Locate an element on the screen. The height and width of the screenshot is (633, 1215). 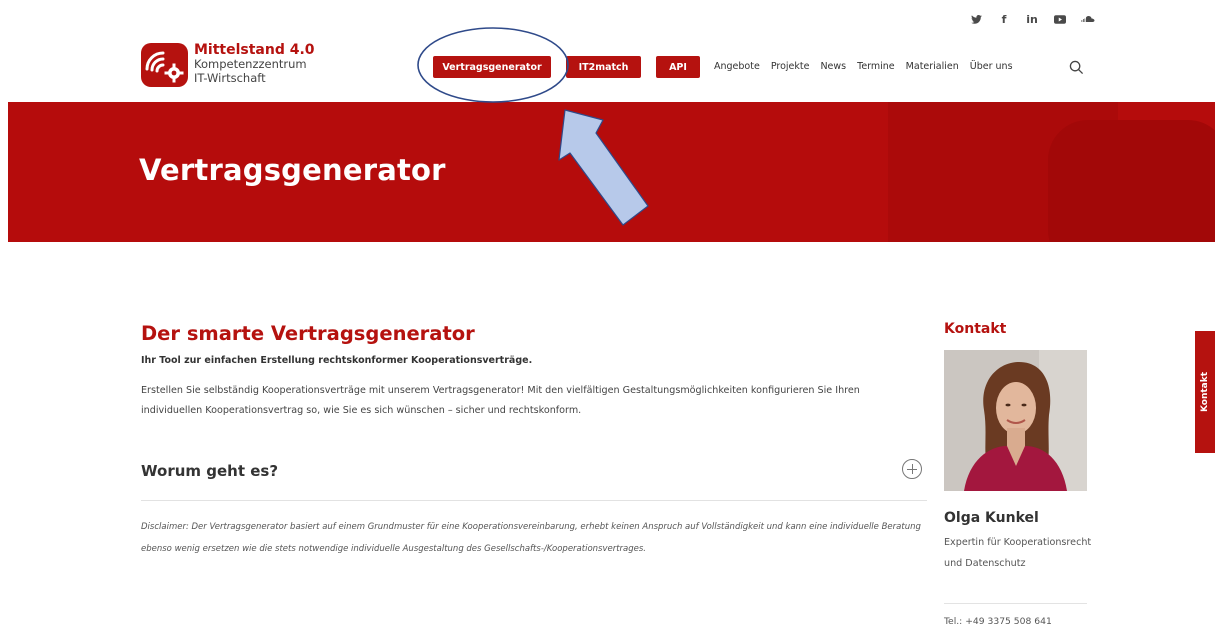
logo-mark-icon is located at coordinates (164, 65).